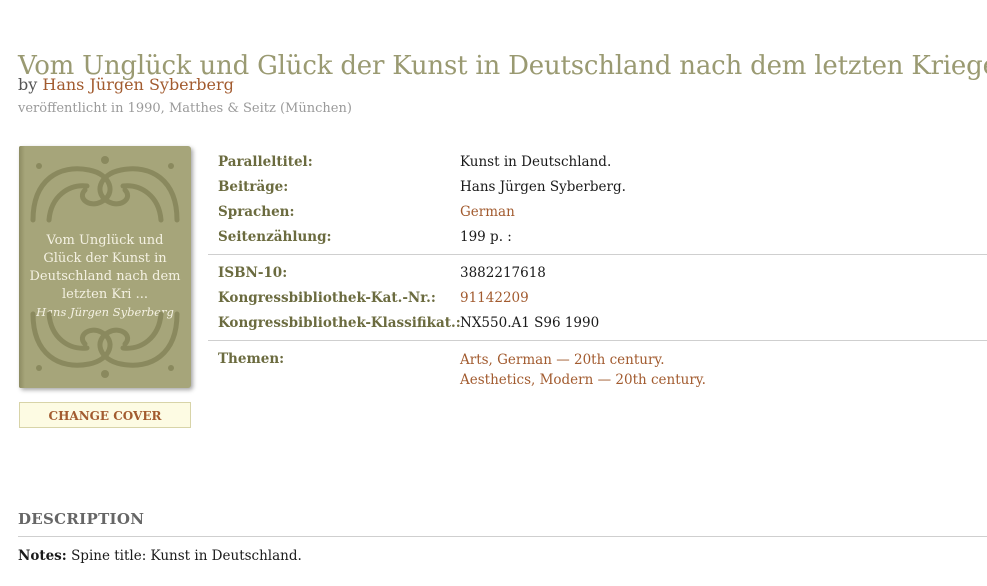  What do you see at coordinates (275, 237) in the screenshot?
I see `detail-label: Seitenzählung:` at bounding box center [275, 237].